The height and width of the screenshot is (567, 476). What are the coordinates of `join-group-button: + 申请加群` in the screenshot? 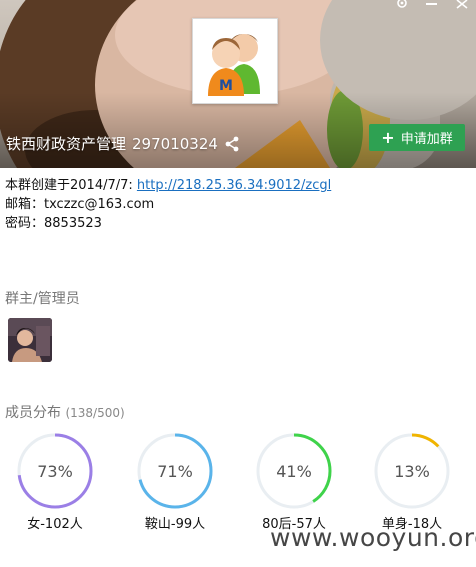 It's located at (417, 137).